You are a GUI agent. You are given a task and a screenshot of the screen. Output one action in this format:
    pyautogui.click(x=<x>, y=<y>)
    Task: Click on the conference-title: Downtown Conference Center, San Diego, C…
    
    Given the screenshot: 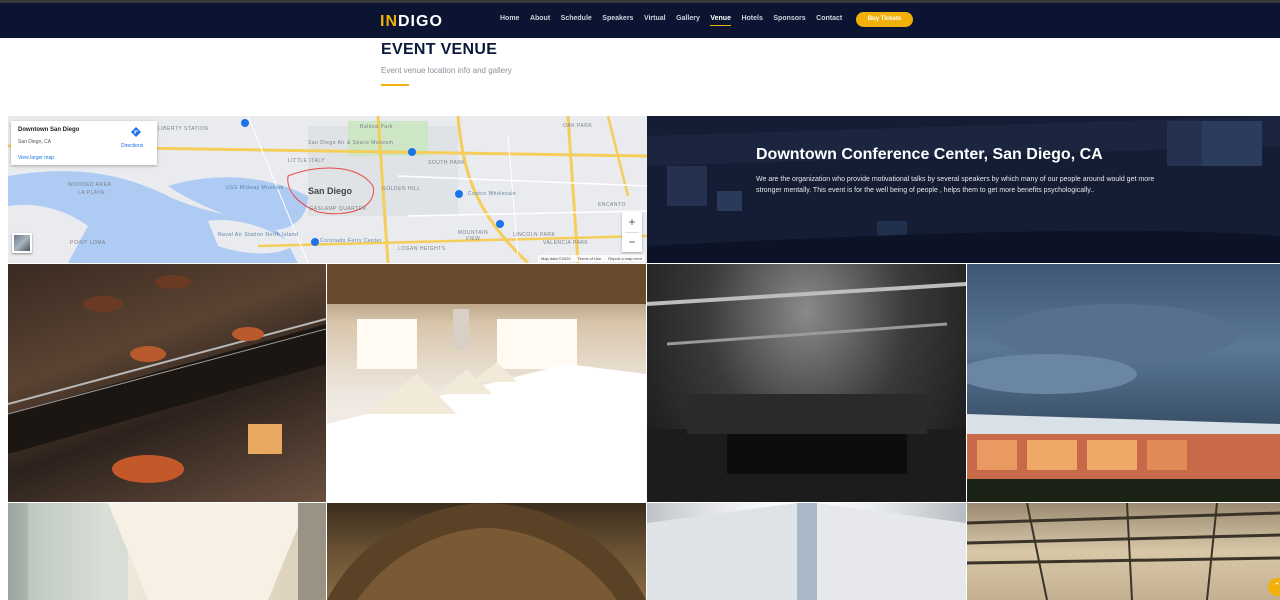 What is the action you would take?
    pyautogui.click(x=929, y=154)
    